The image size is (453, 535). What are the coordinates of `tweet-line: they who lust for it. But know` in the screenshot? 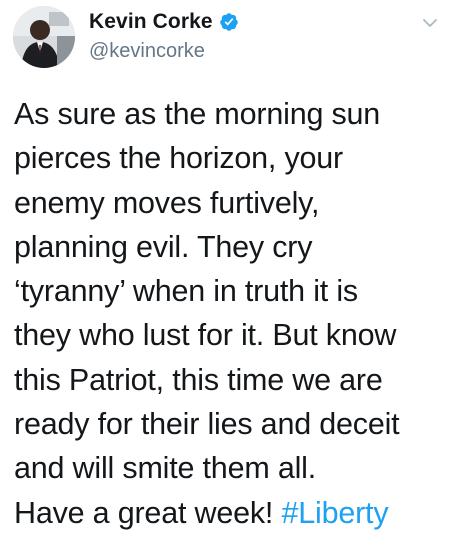 It's located at (205, 335).